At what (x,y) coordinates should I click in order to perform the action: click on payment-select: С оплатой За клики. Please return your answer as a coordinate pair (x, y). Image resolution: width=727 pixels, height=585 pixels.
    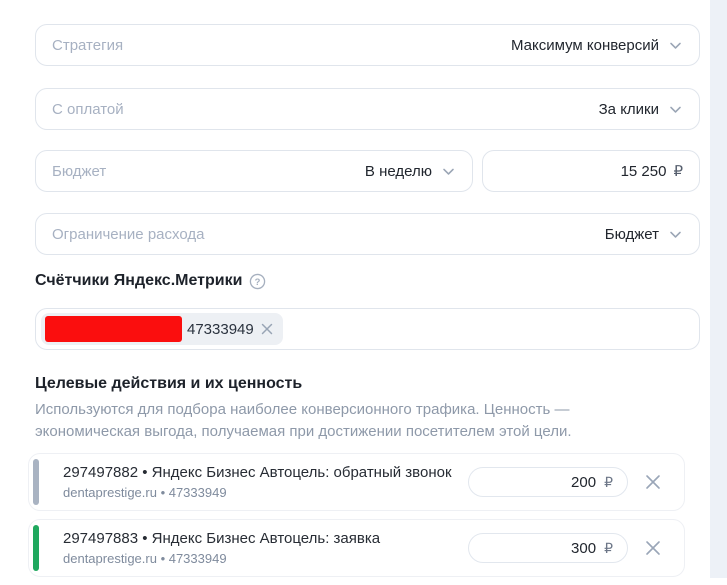
    Looking at the image, I should click on (367, 109).